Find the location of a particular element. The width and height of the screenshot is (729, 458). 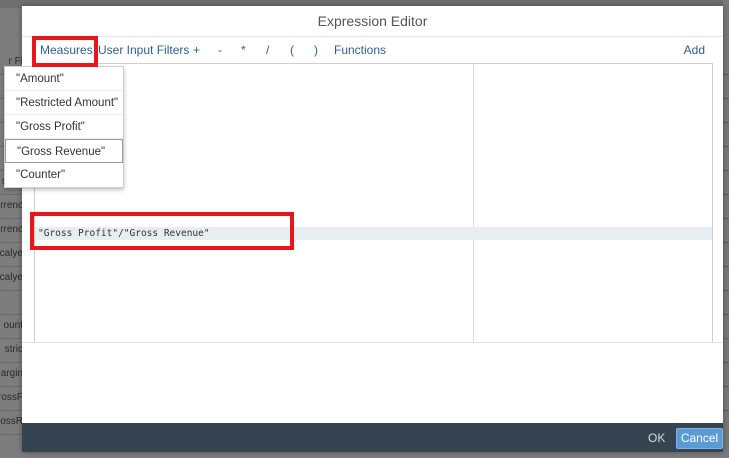

expression-highlight-box is located at coordinates (162, 231).